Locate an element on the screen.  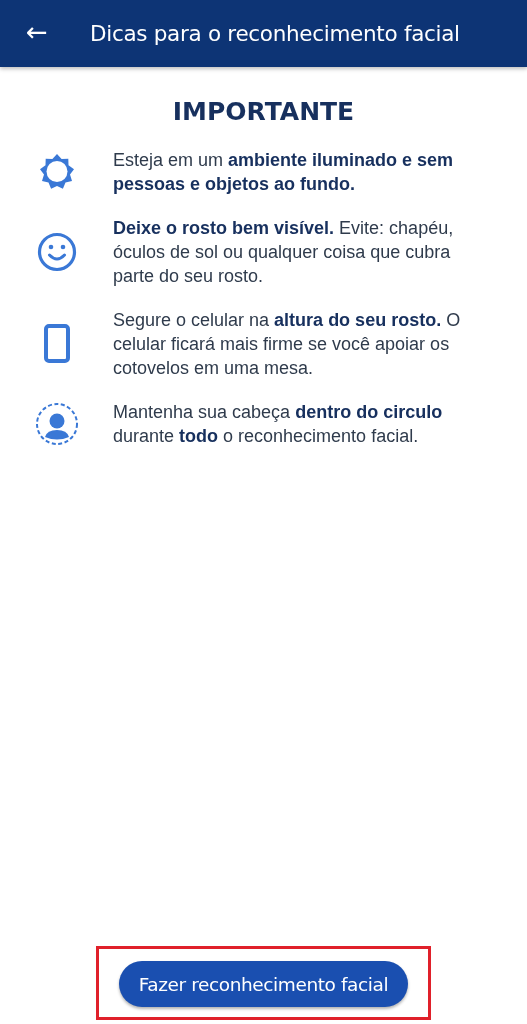
tip-text: Esteja em um ambiente iluminado e sem pessoas e objetos ao fundo. is located at coordinates (284, 172).